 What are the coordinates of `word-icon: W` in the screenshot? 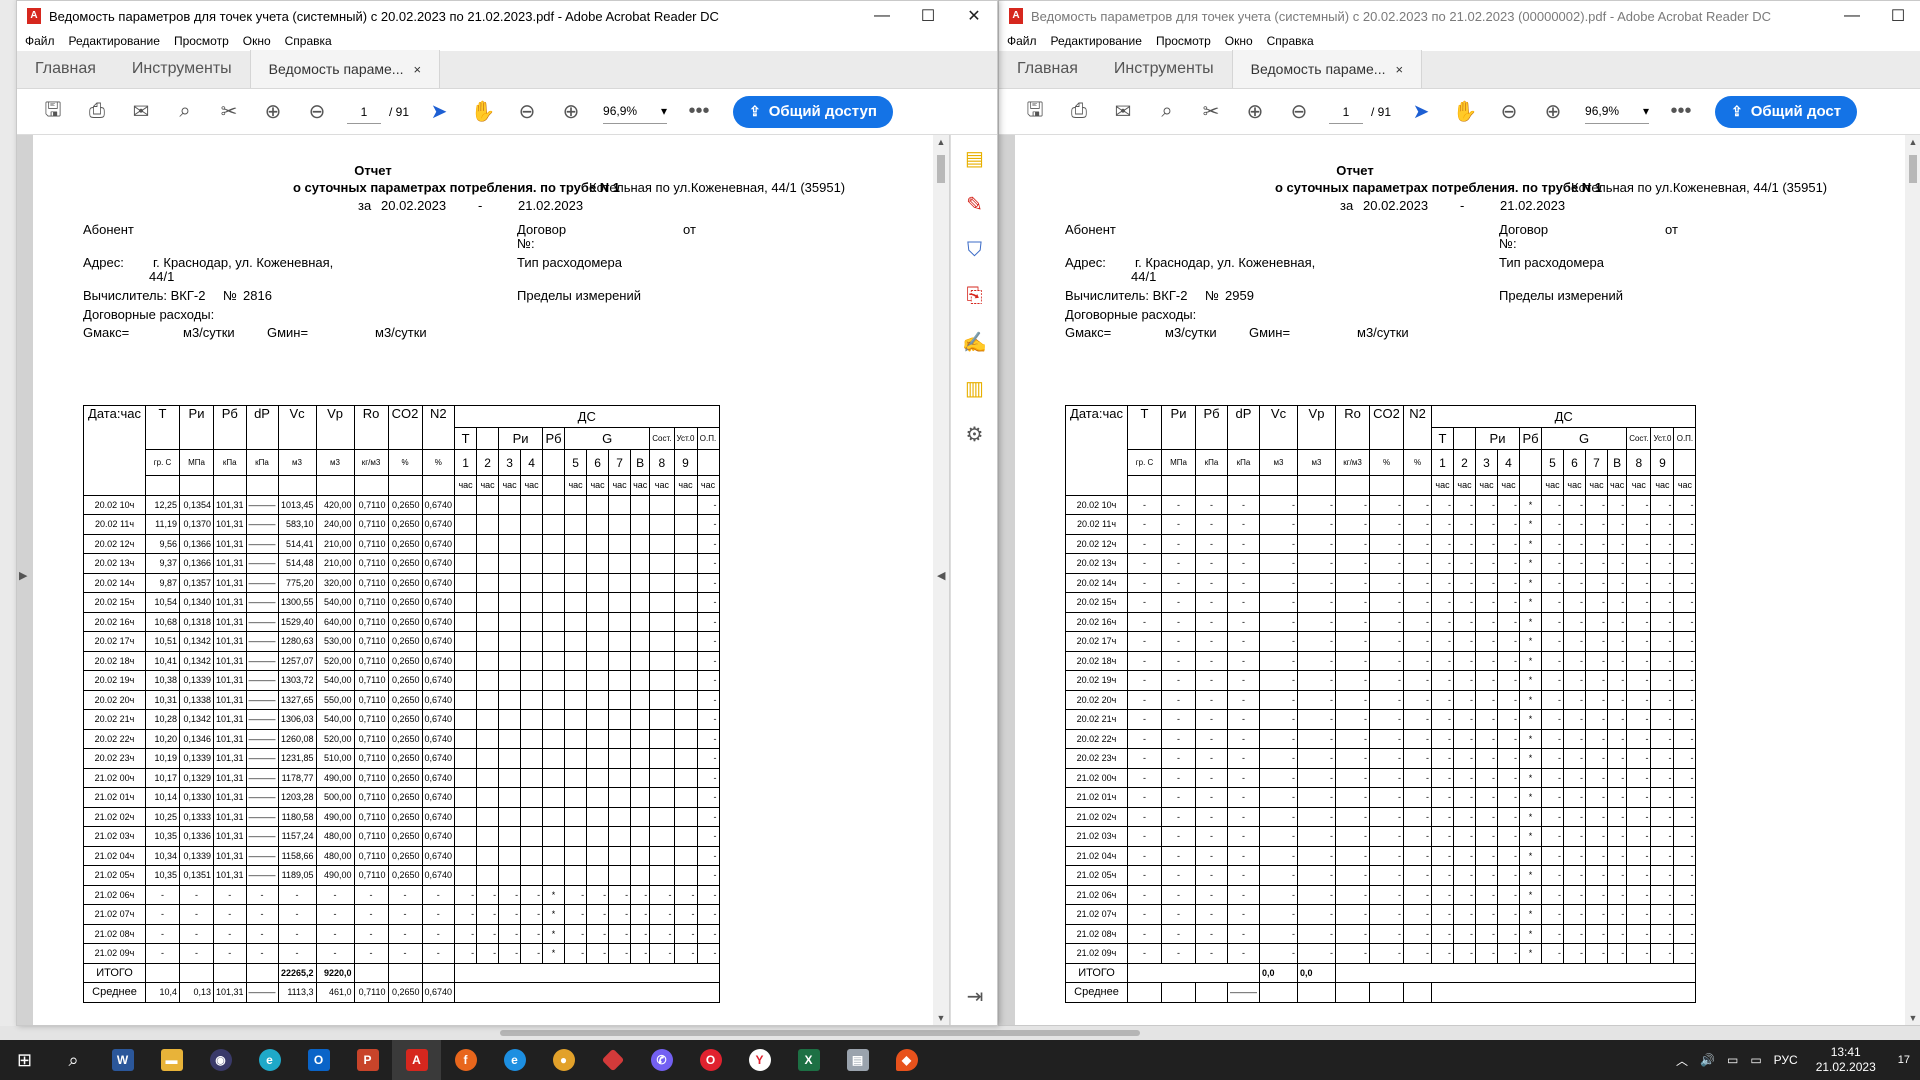 It's located at (122, 1060).